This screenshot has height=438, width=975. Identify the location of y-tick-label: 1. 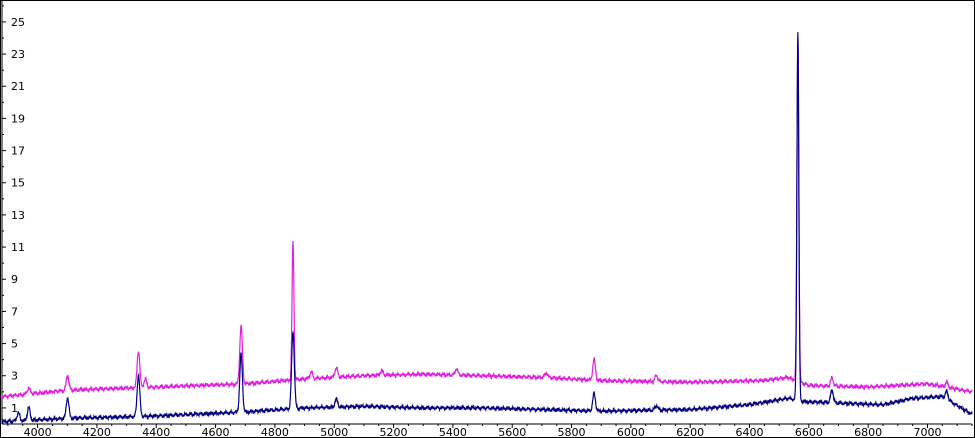
(14, 408).